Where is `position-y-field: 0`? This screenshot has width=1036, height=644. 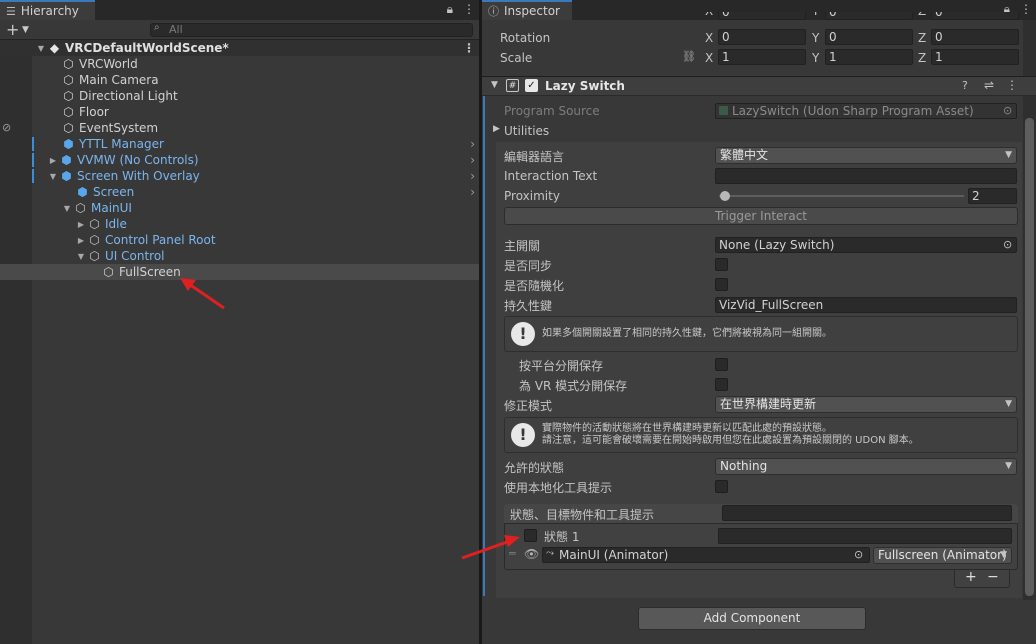 position-y-field: 0 is located at coordinates (869, 16).